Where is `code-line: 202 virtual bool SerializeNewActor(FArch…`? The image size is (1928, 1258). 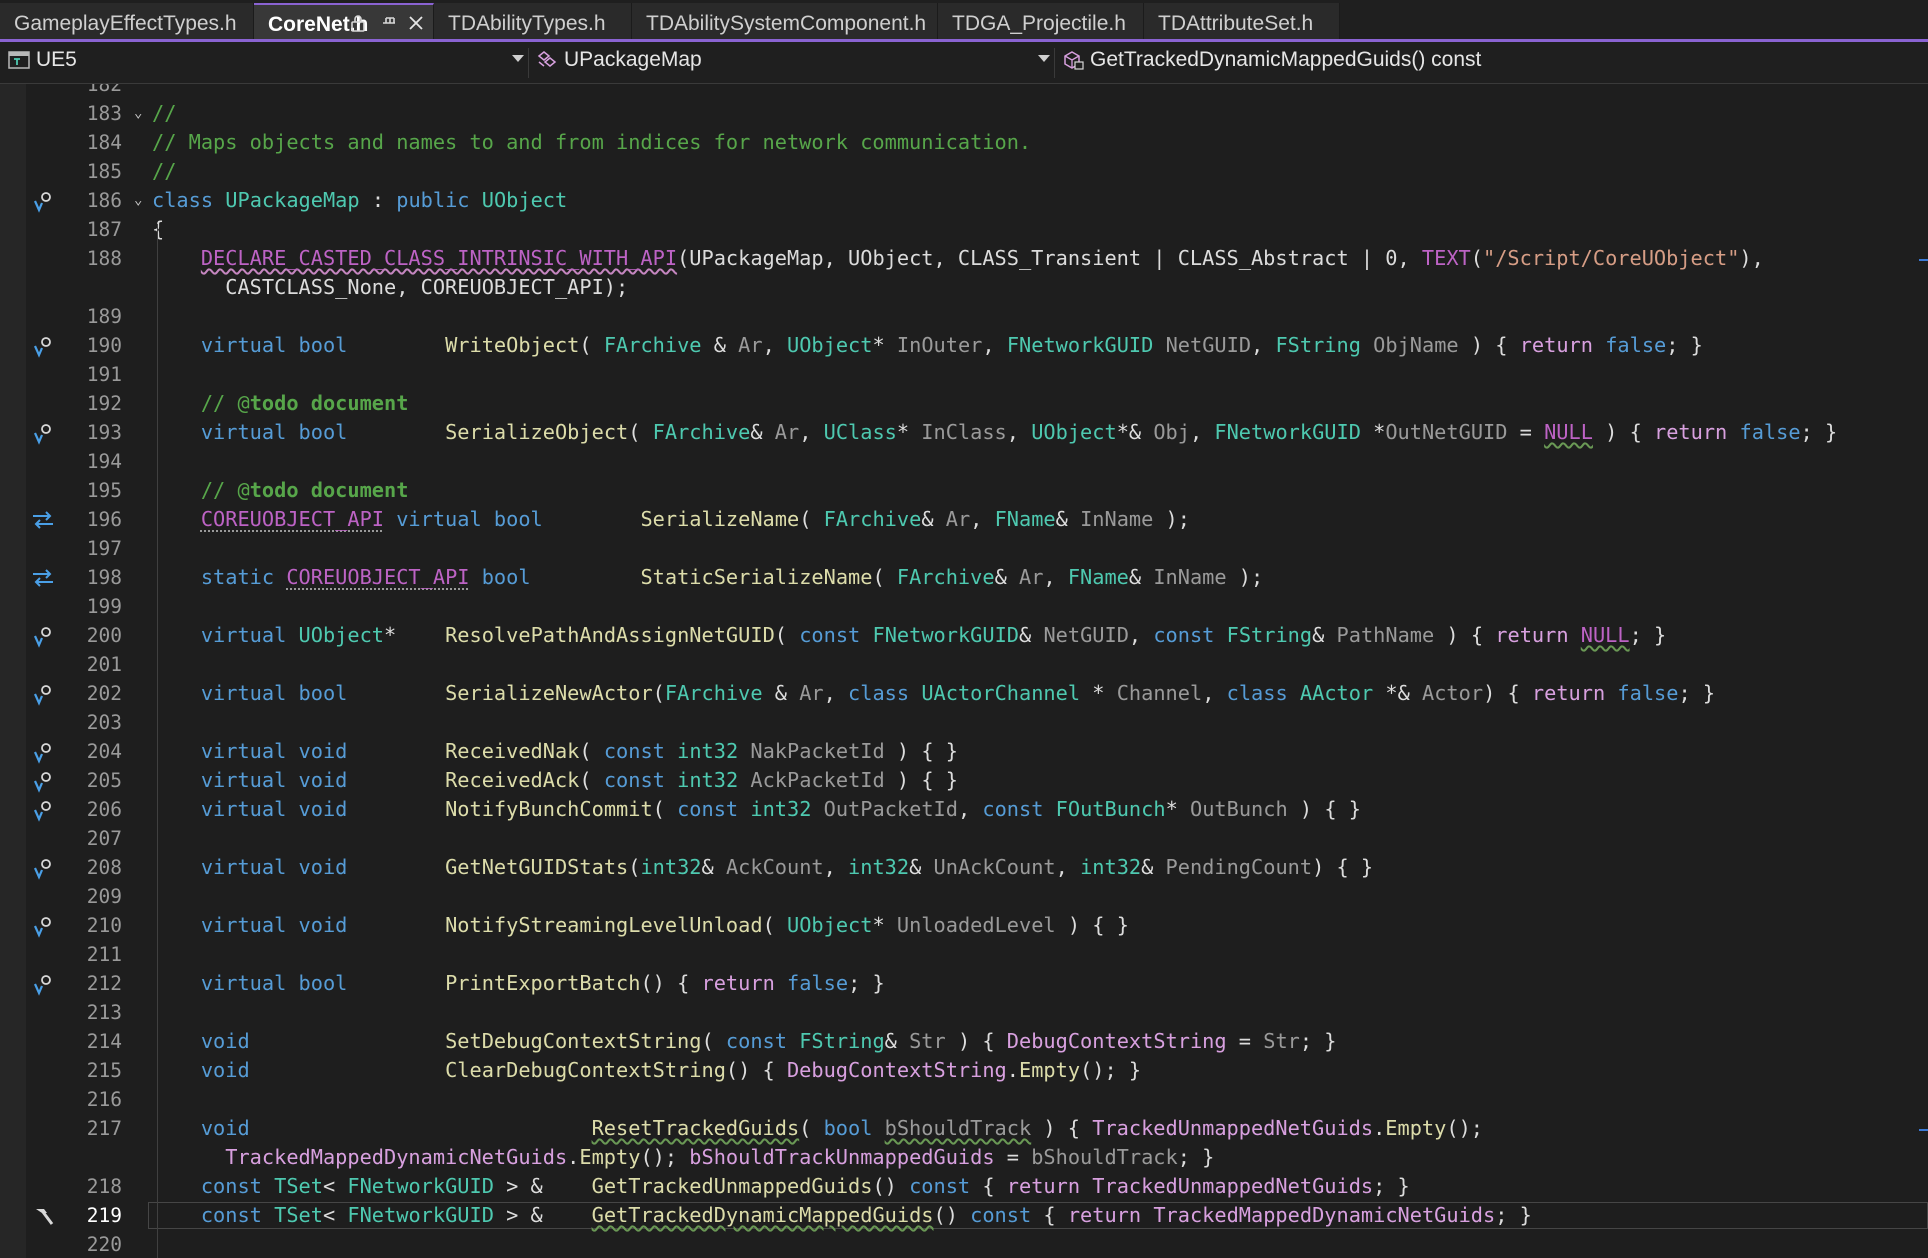
code-line: 202 virtual bool SerializeNewActor(FArch… is located at coordinates (964, 693).